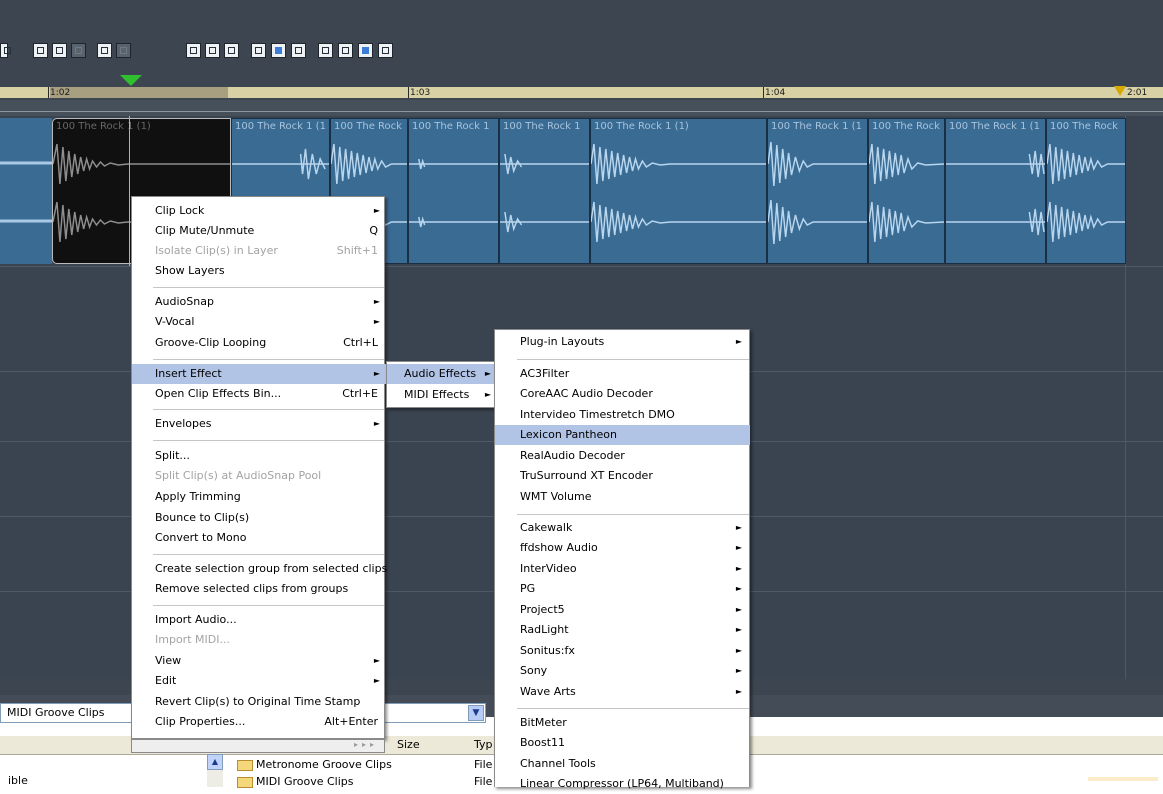 Image resolution: width=1163 pixels, height=794 pixels. Describe the element at coordinates (483, 764) in the screenshot. I see `file-type: File` at that location.